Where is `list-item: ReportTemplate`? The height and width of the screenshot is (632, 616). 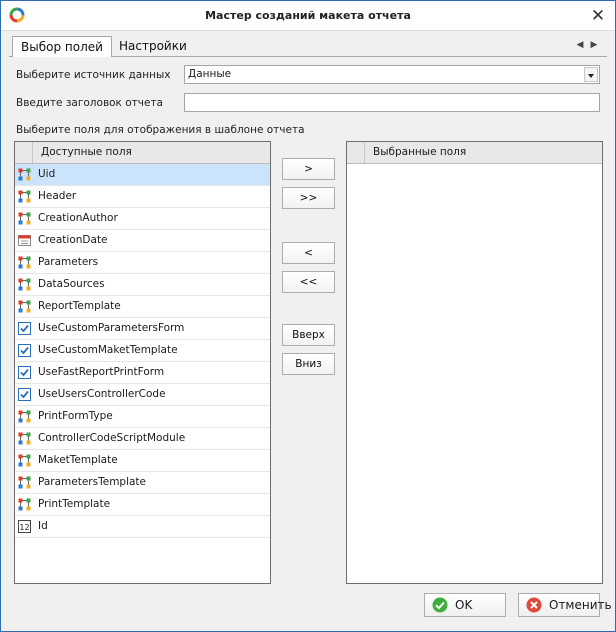
list-item: ReportTemplate is located at coordinates (142, 307).